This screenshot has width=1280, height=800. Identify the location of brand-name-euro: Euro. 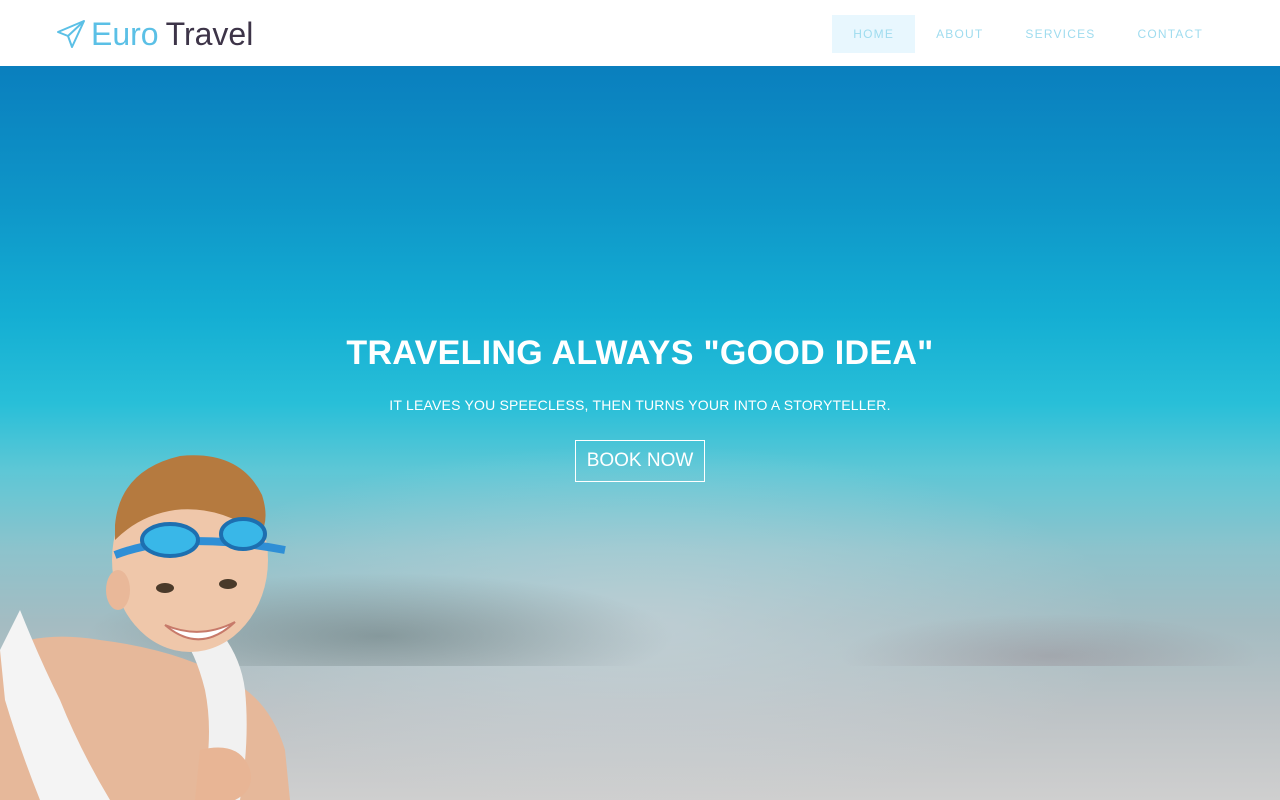
(125, 33).